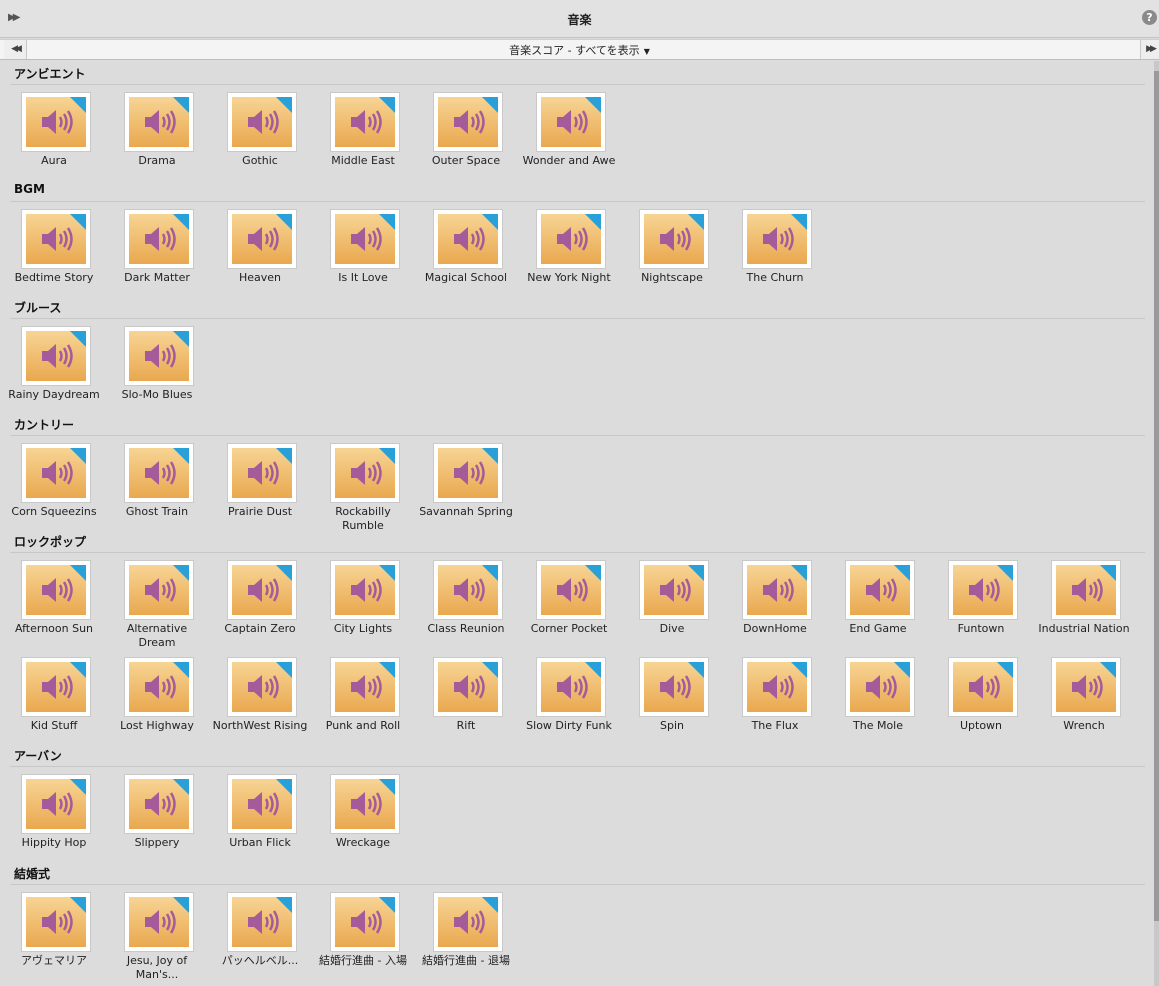 The height and width of the screenshot is (986, 1159). I want to click on help-icon: ?, so click(1149, 17).